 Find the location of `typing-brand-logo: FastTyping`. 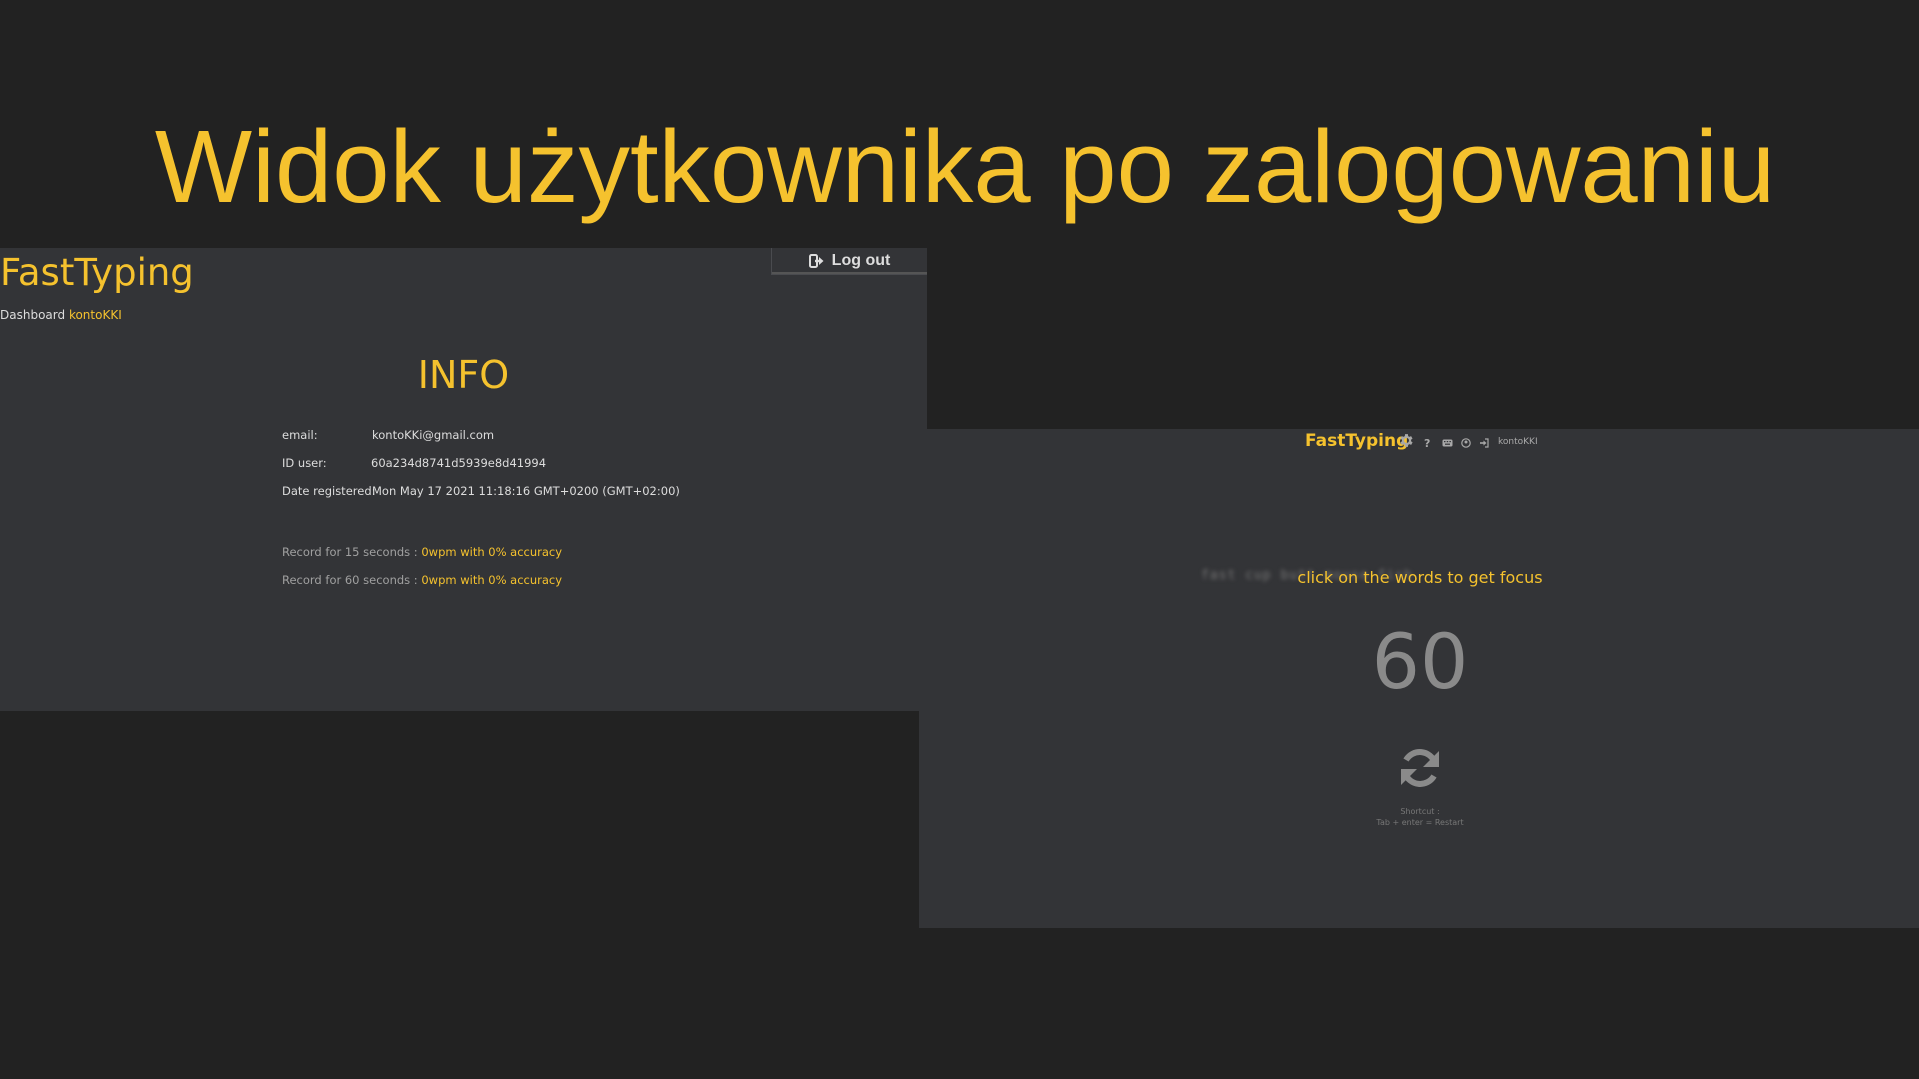

typing-brand-logo: FastTyping is located at coordinates (1356, 441).